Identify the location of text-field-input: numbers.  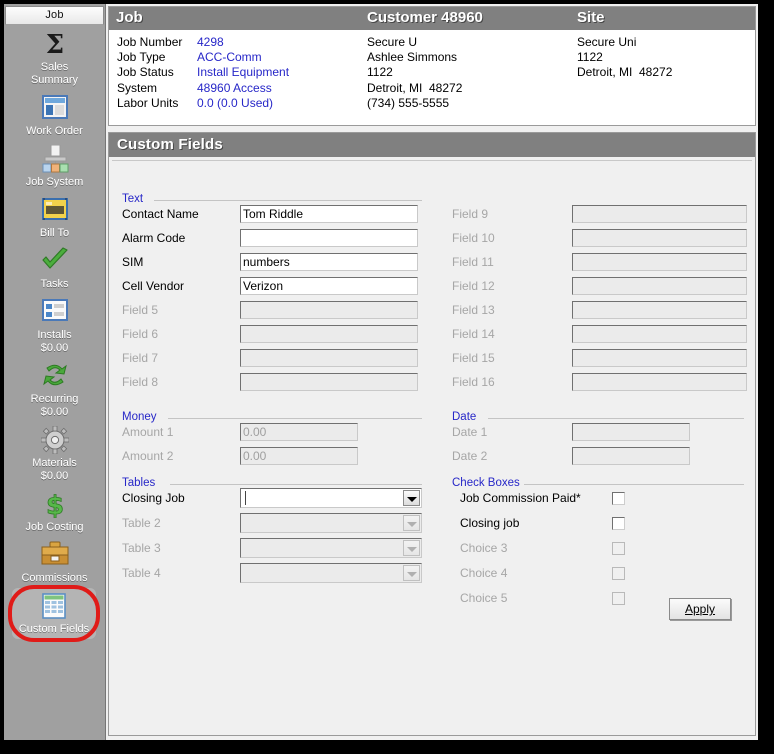
(329, 262).